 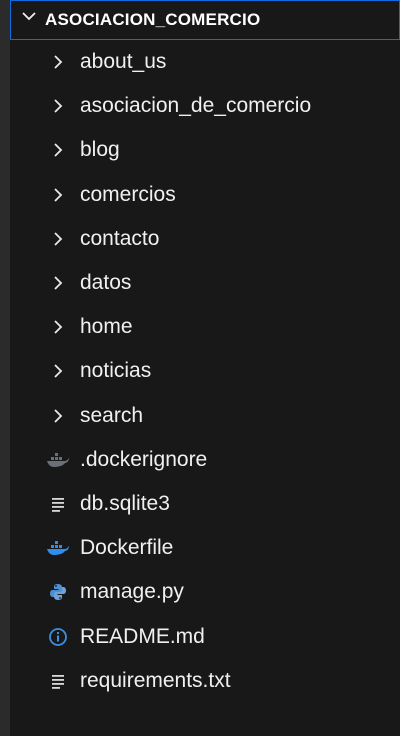 I want to click on docker-dim-icon, so click(x=58, y=460).